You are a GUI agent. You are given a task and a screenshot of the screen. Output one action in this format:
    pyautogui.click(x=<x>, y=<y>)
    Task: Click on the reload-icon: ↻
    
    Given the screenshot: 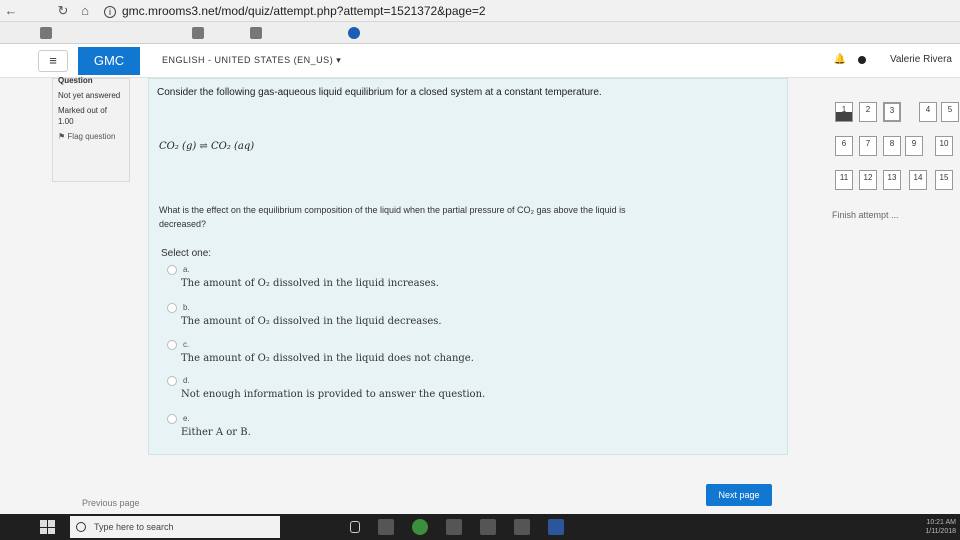 What is the action you would take?
    pyautogui.click(x=63, y=11)
    